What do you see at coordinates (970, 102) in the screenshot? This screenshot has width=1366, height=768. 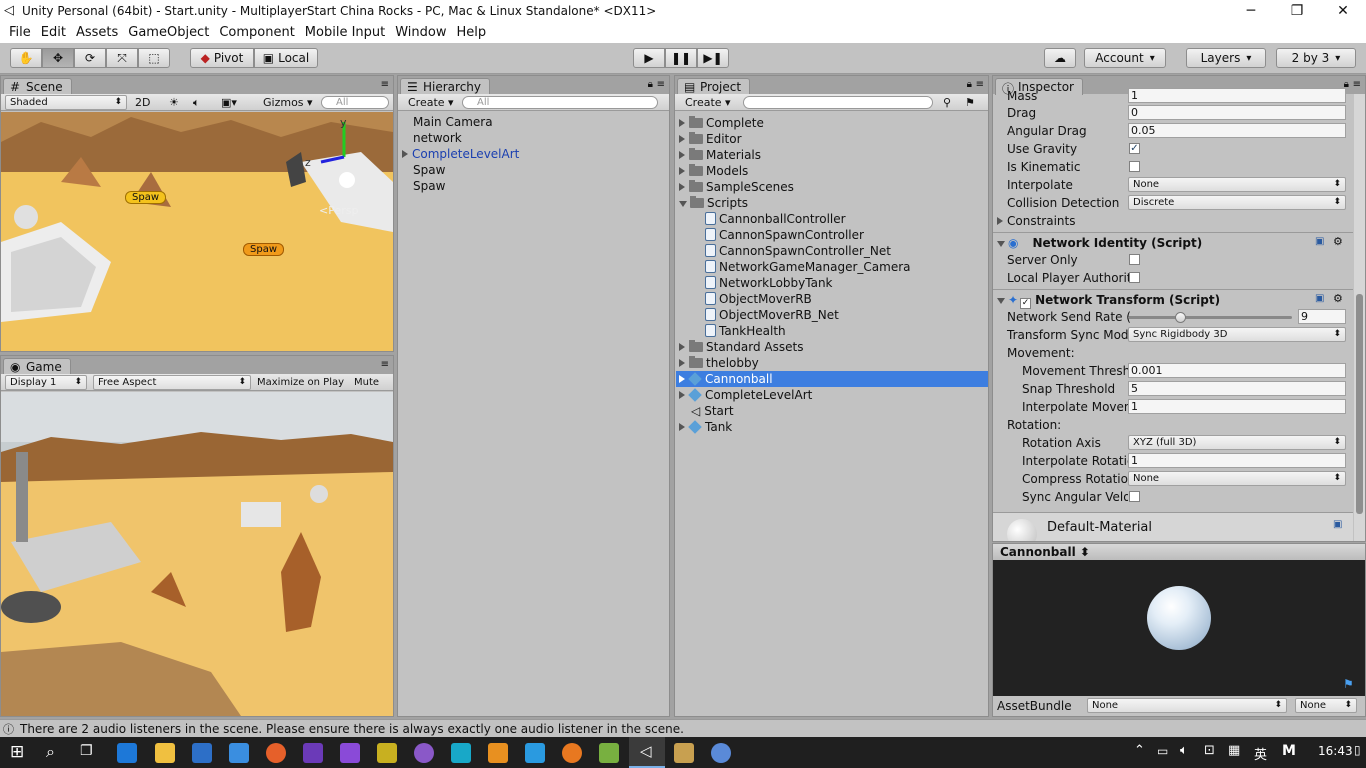 I see `filter-by-label-icon: ⚑` at bounding box center [970, 102].